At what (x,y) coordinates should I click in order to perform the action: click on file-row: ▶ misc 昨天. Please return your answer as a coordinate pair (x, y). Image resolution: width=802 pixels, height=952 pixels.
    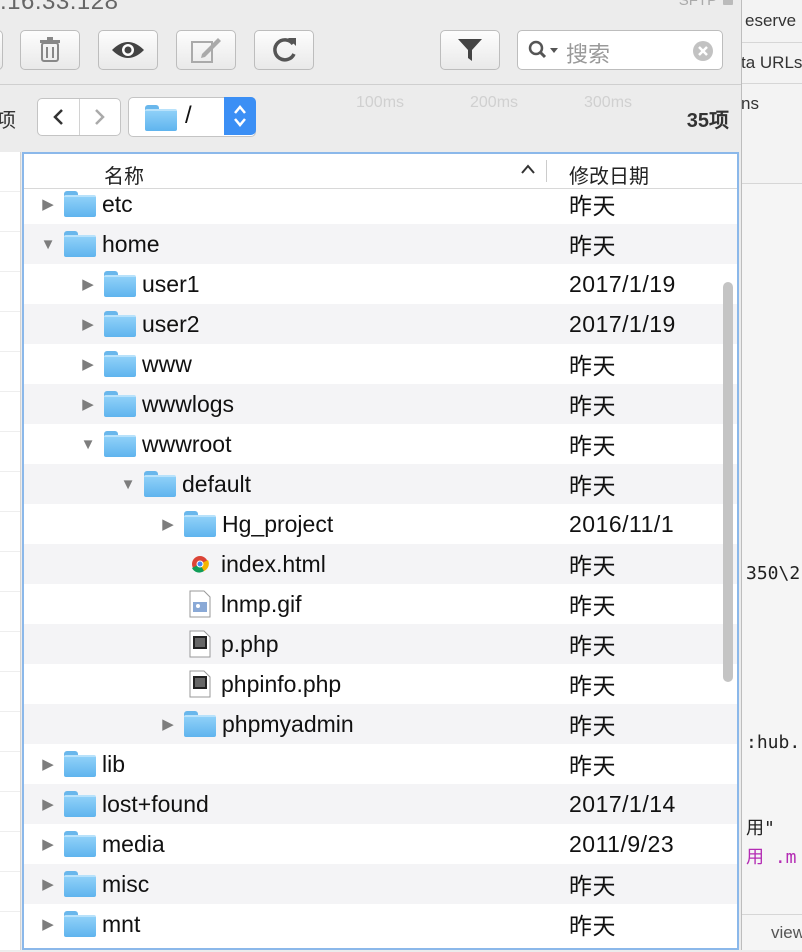
    Looking at the image, I should click on (380, 884).